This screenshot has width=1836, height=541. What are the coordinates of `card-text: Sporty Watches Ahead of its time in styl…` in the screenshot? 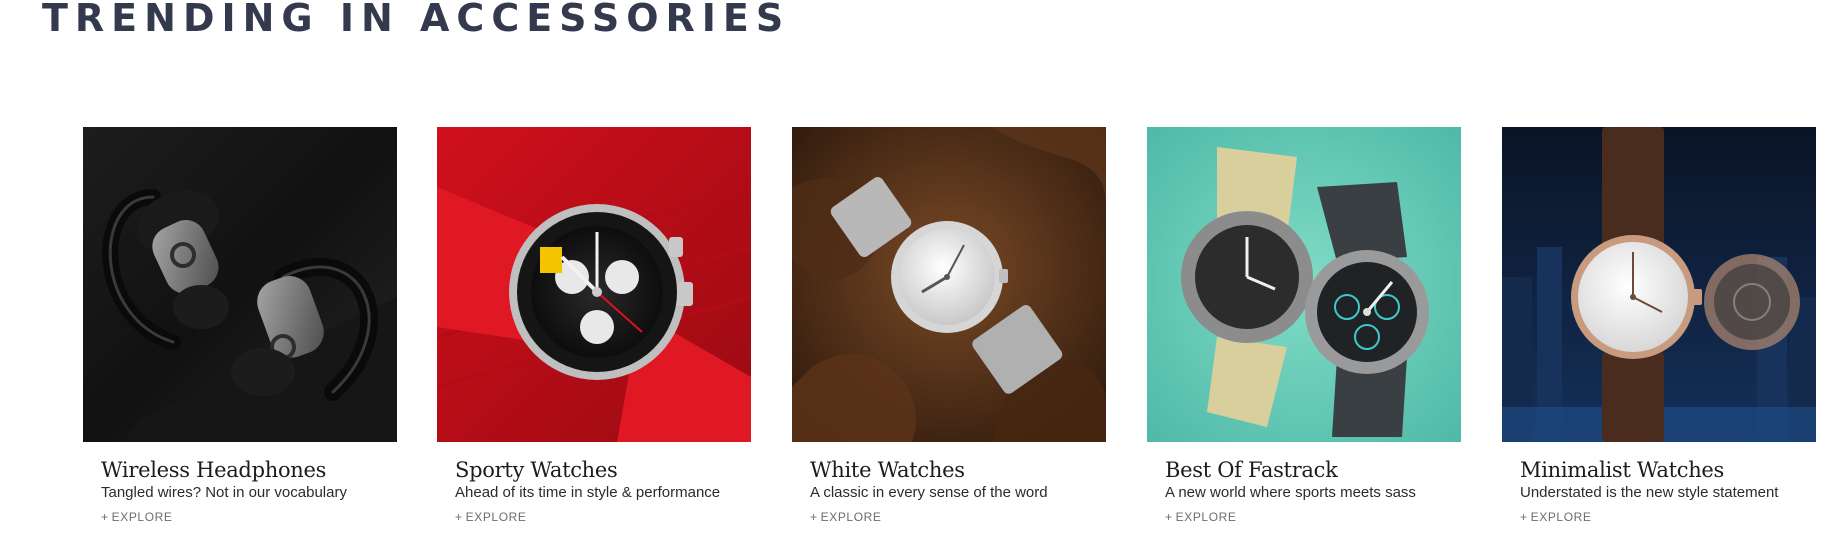 It's located at (594, 491).